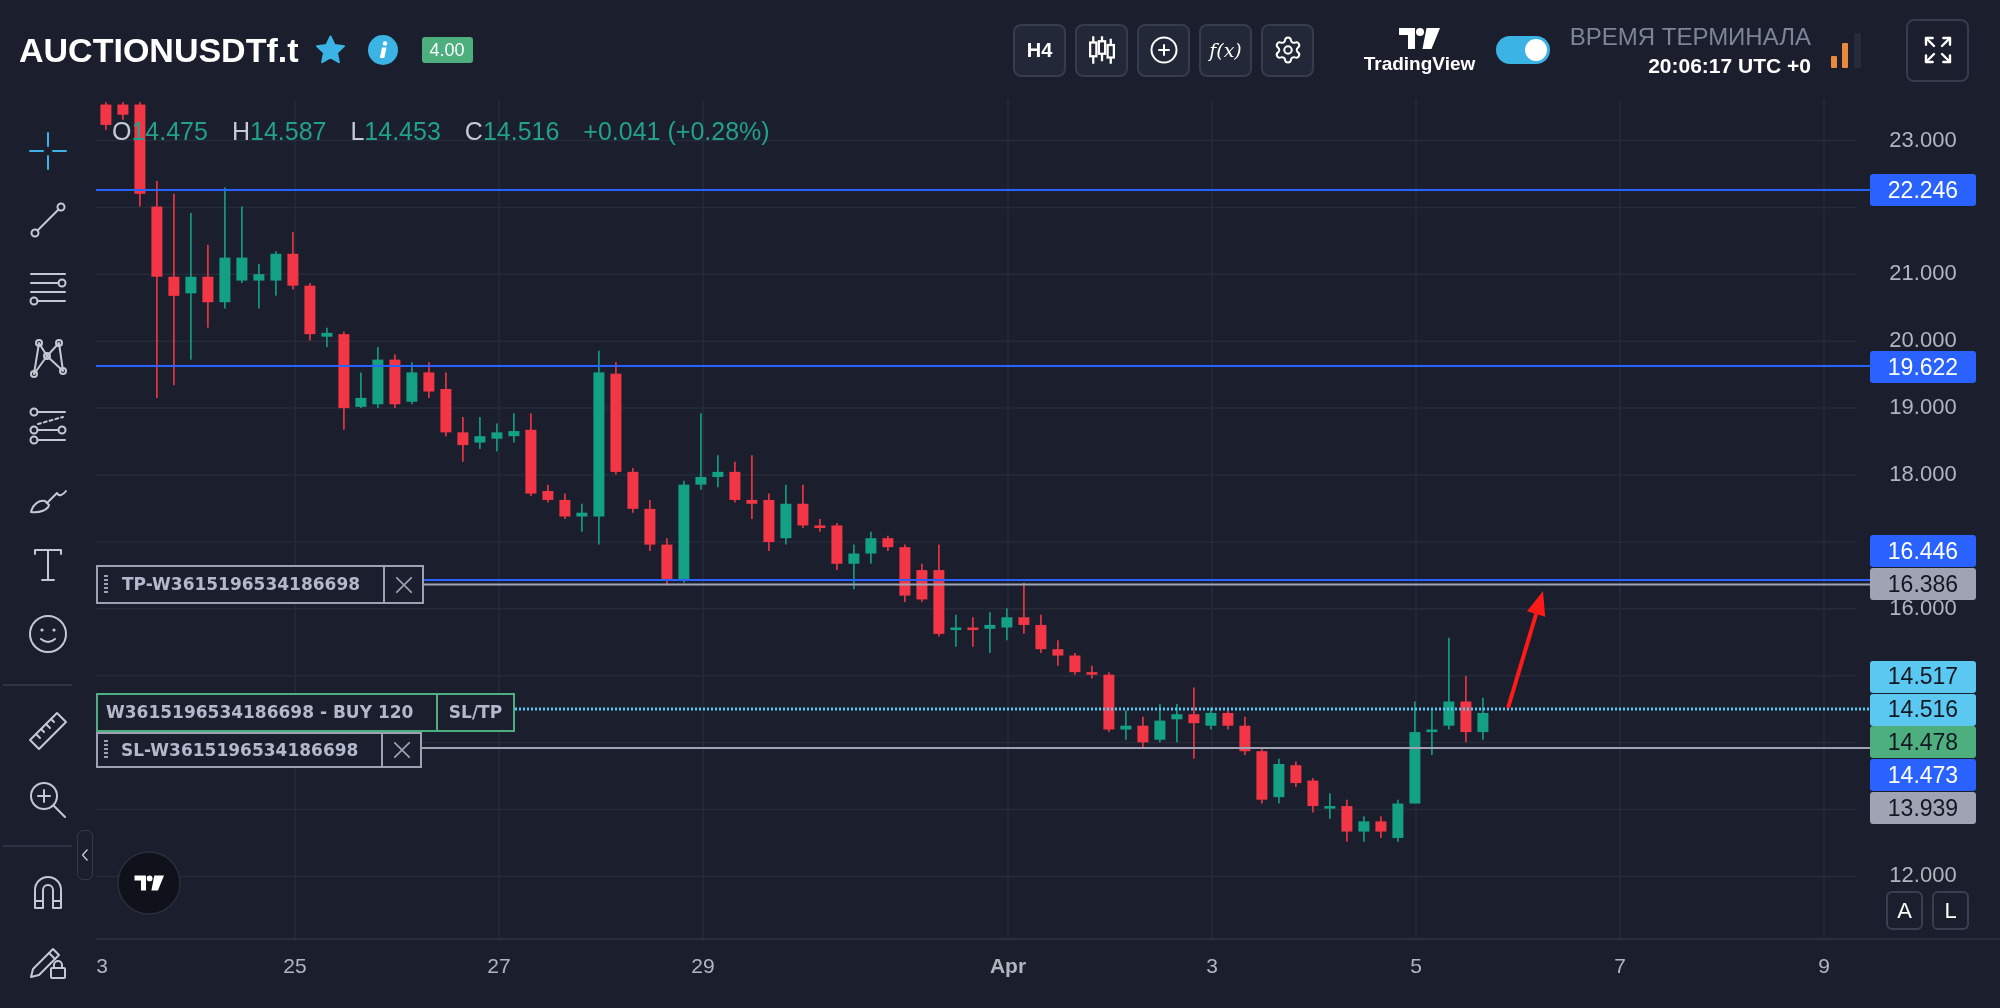 The image size is (2000, 1008). What do you see at coordinates (402, 131) in the screenshot?
I see `ohlc-value: 14.453` at bounding box center [402, 131].